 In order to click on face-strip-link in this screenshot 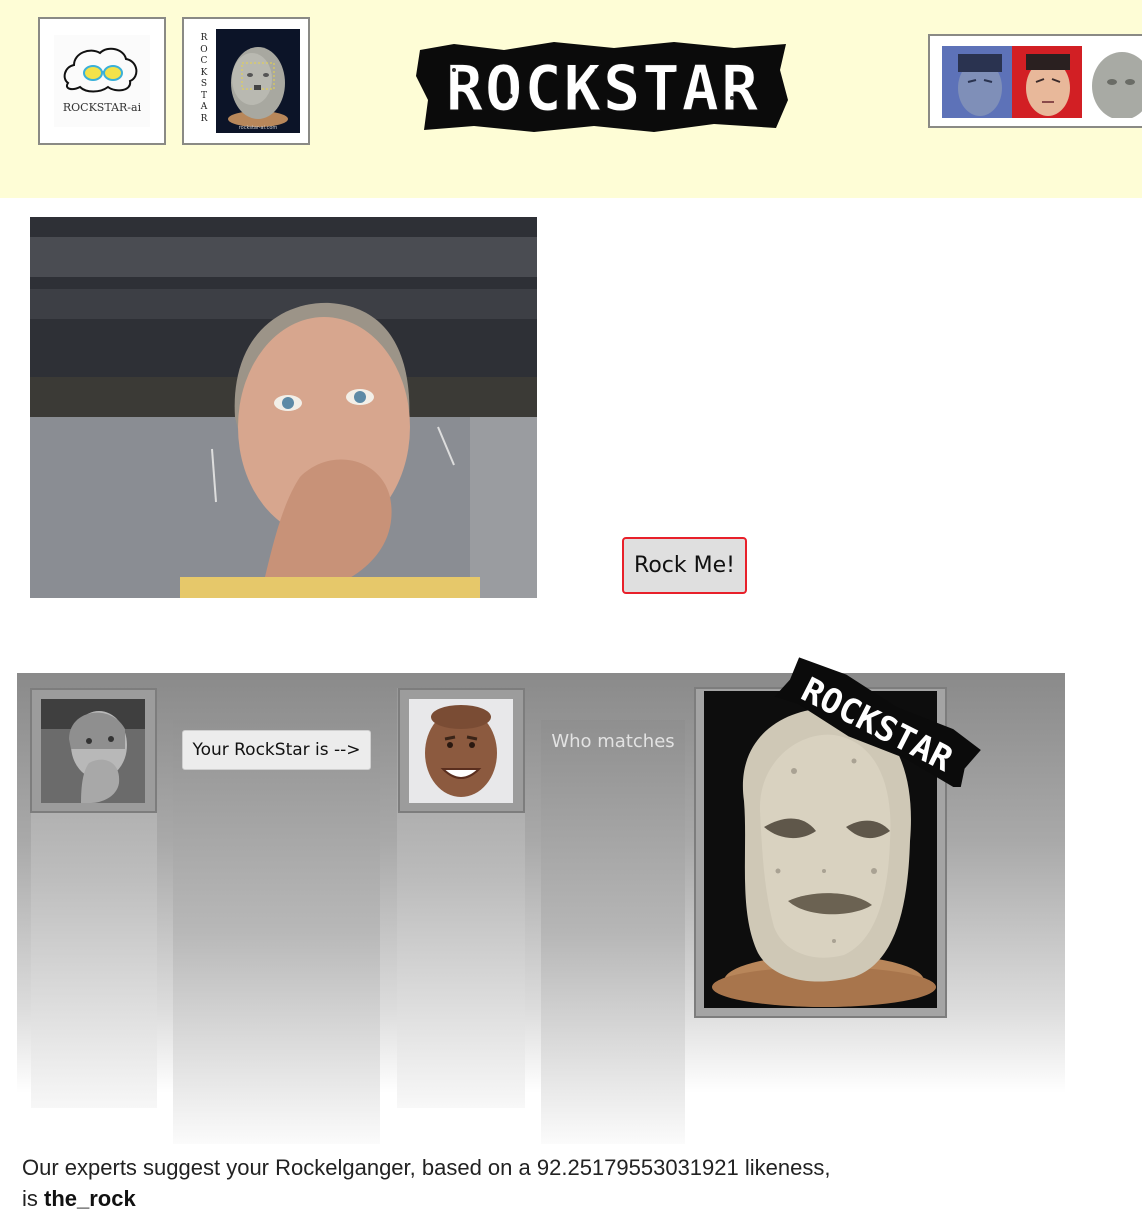, I will do `click(1035, 81)`.